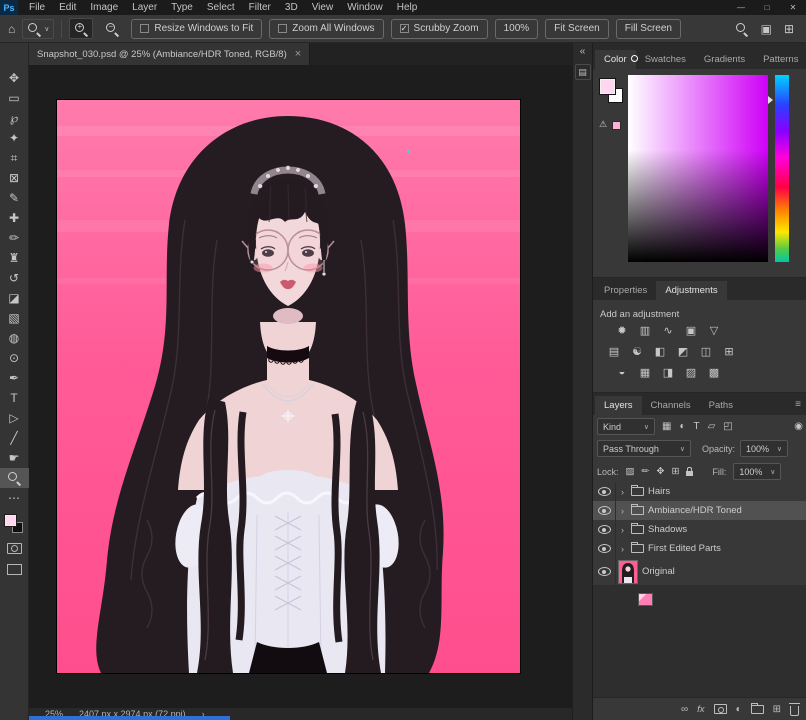  I want to click on tab-layers: Layers, so click(618, 405).